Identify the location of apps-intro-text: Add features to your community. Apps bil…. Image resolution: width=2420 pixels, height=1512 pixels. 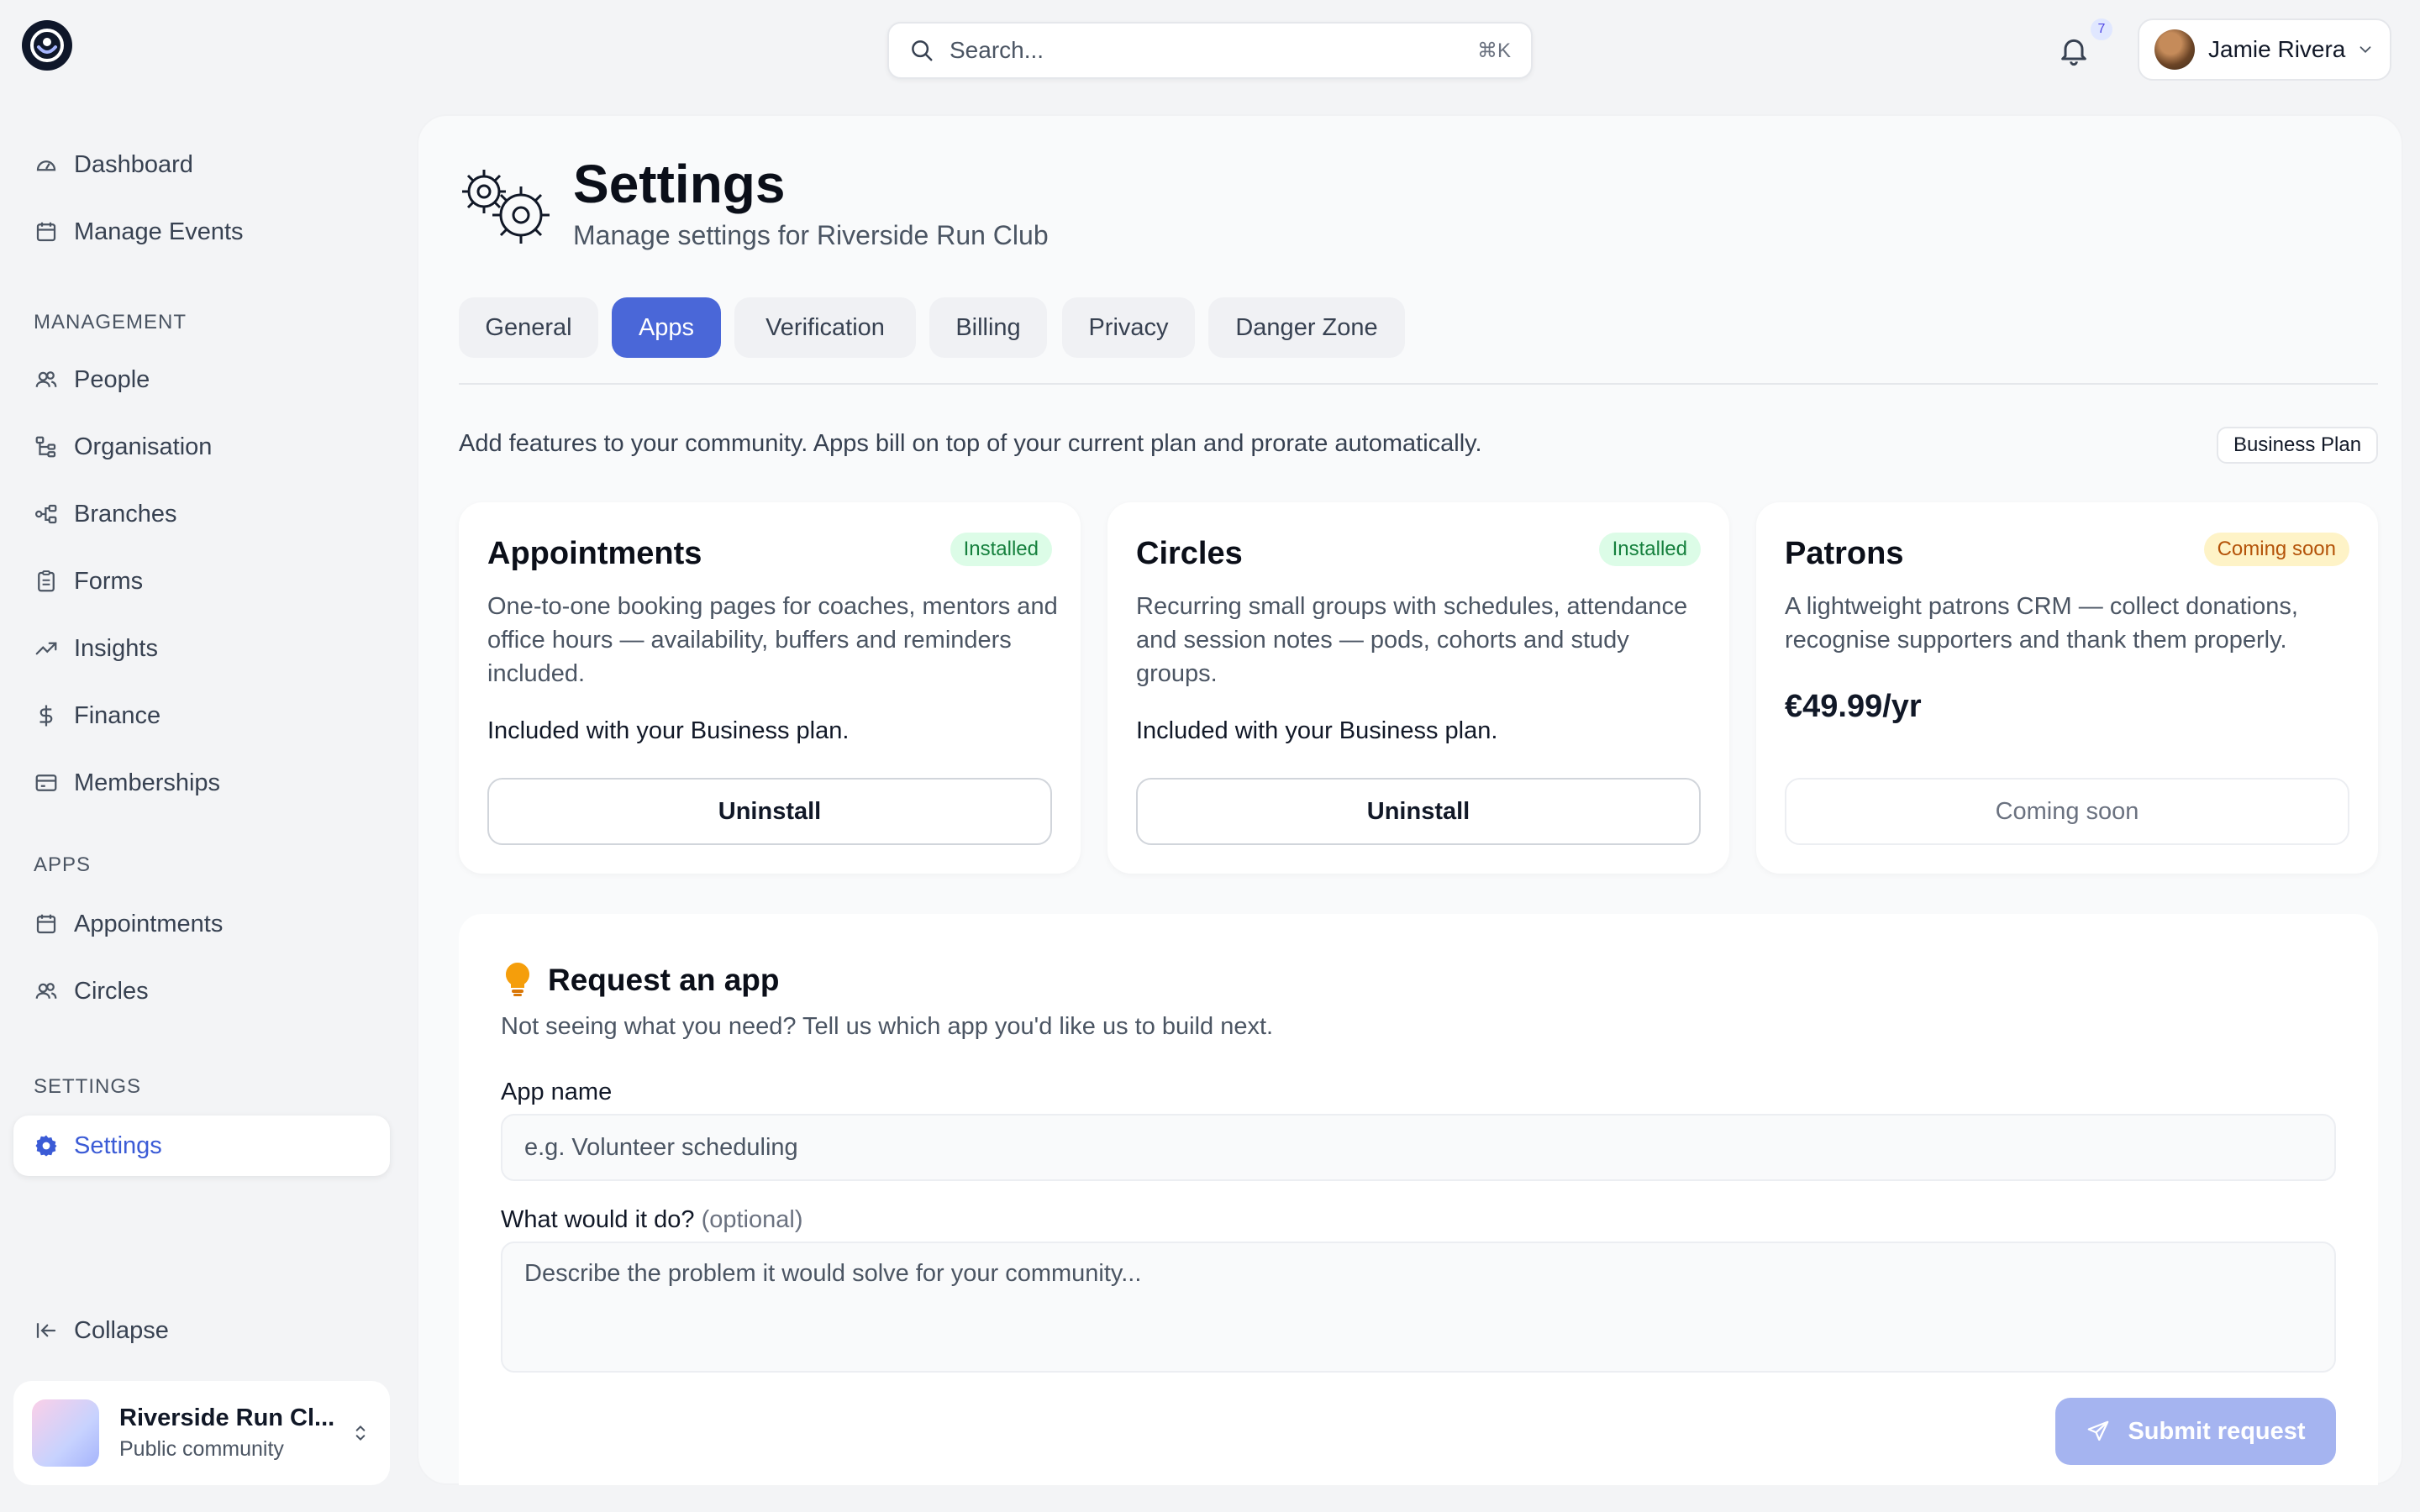
(970, 443).